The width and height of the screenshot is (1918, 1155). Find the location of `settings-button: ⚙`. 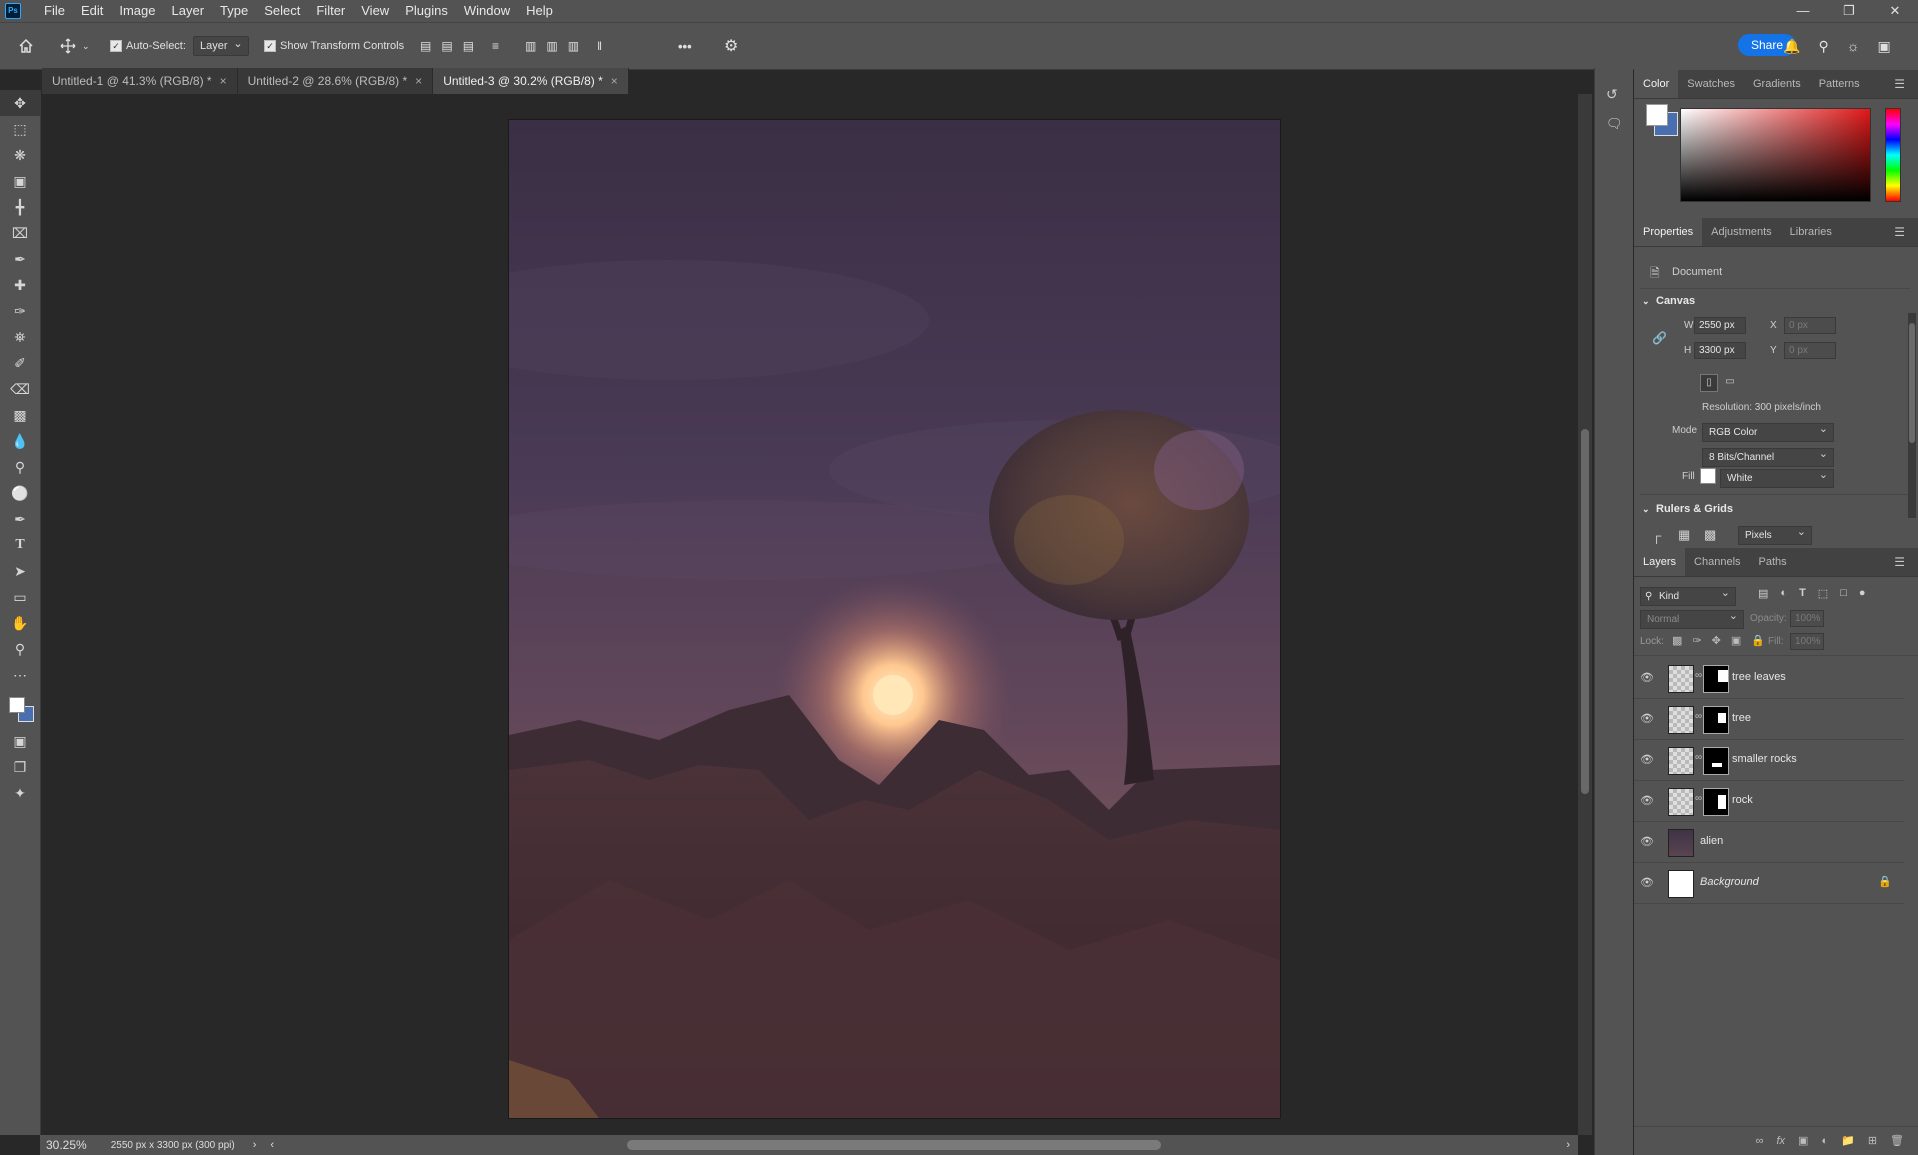

settings-button: ⚙ is located at coordinates (731, 46).